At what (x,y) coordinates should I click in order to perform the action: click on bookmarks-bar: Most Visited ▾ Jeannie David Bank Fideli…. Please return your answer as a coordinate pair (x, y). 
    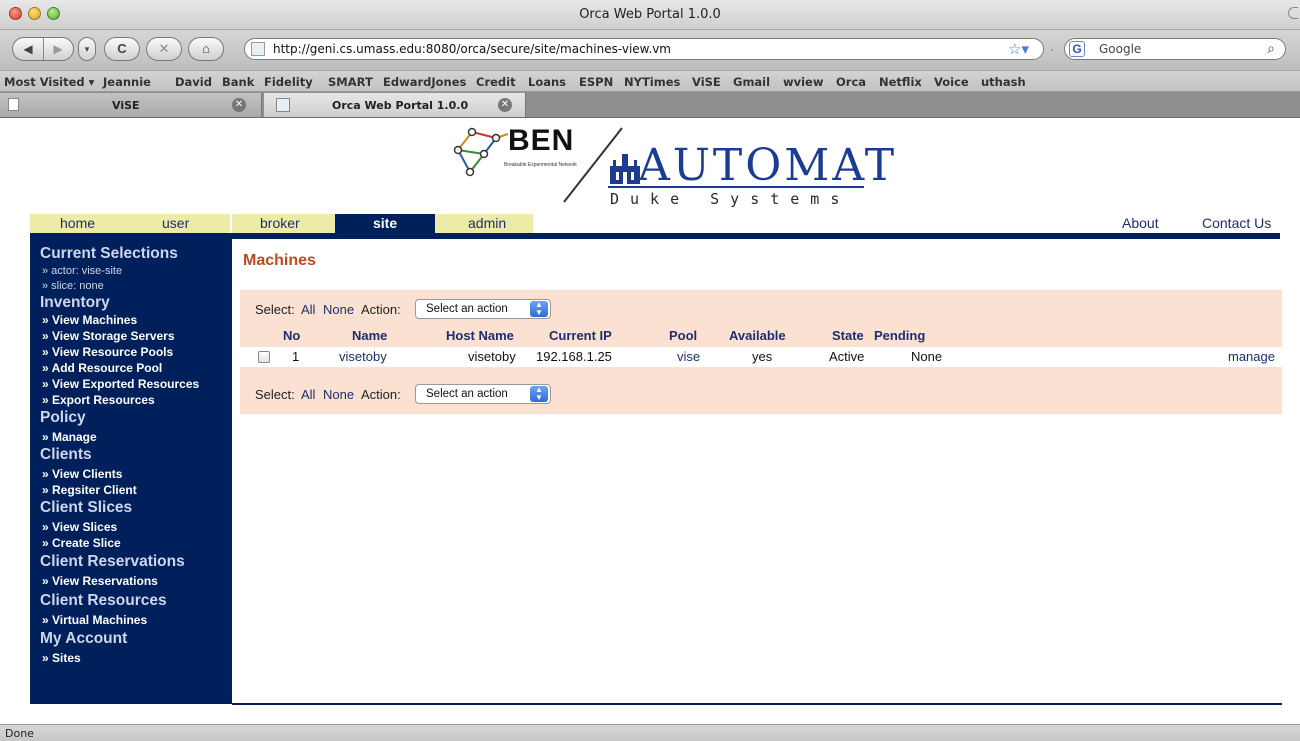
    Looking at the image, I should click on (650, 81).